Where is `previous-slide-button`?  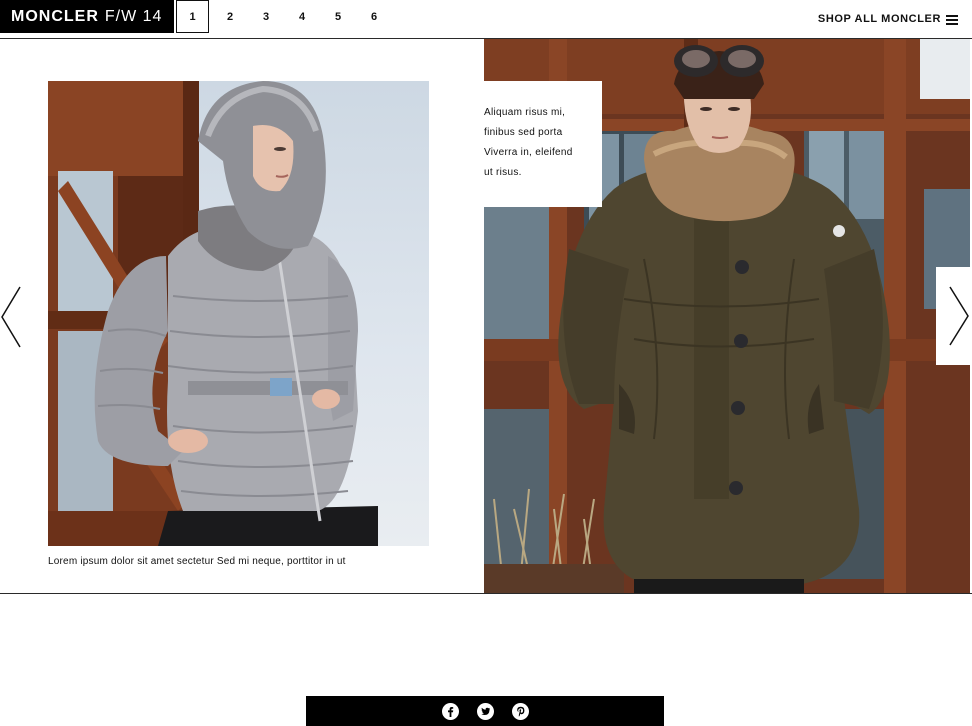 previous-slide-button is located at coordinates (12, 317).